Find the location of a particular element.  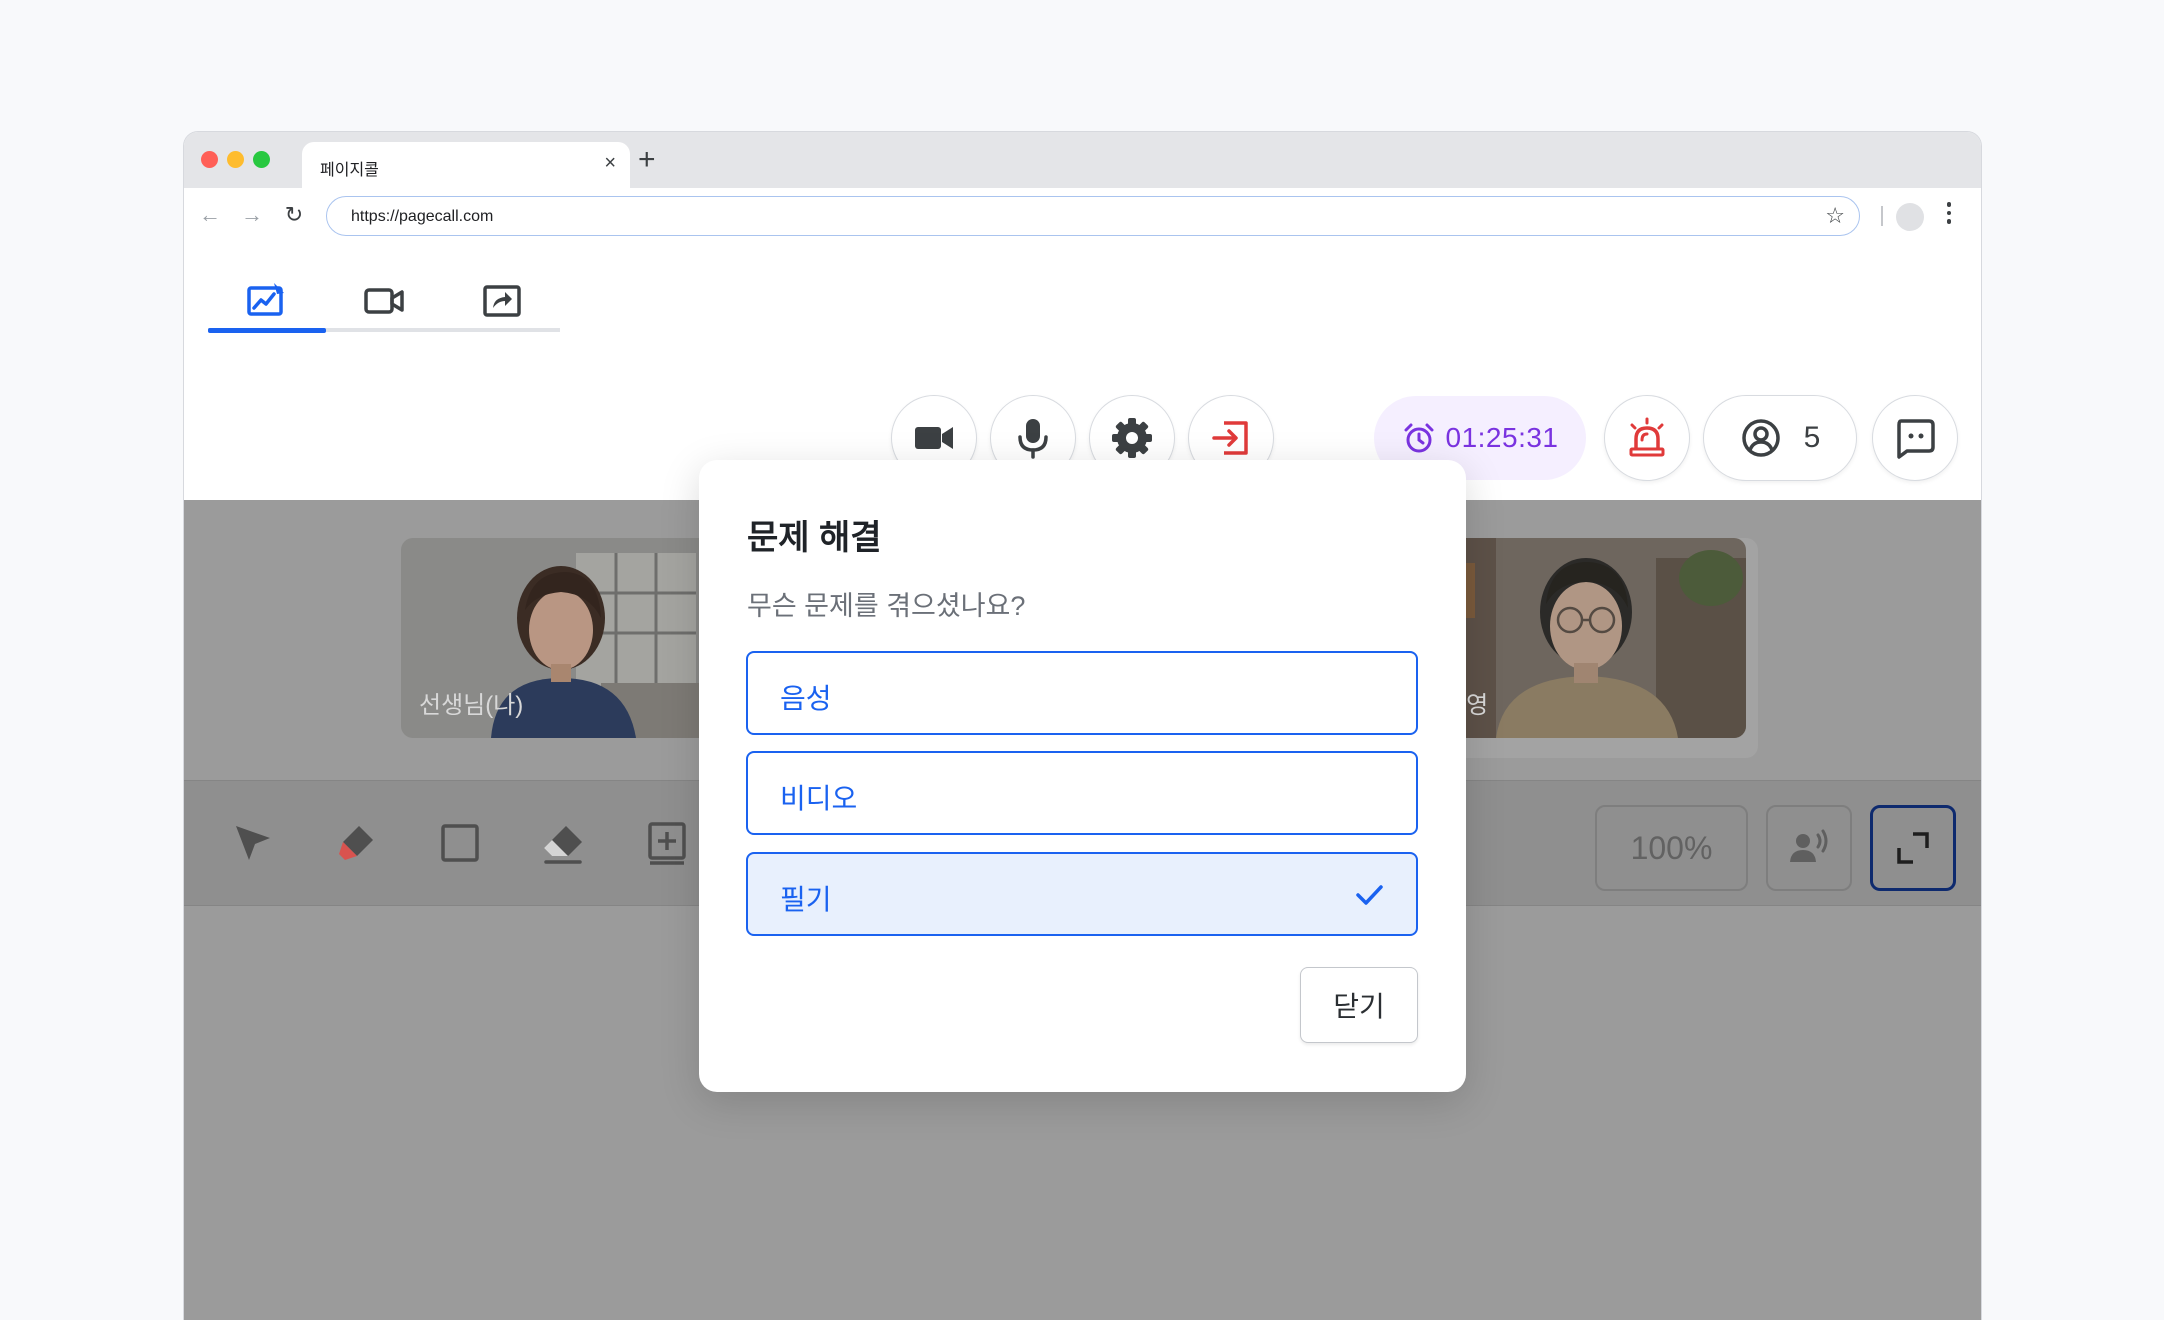

pointer-icon is located at coordinates (253, 843).